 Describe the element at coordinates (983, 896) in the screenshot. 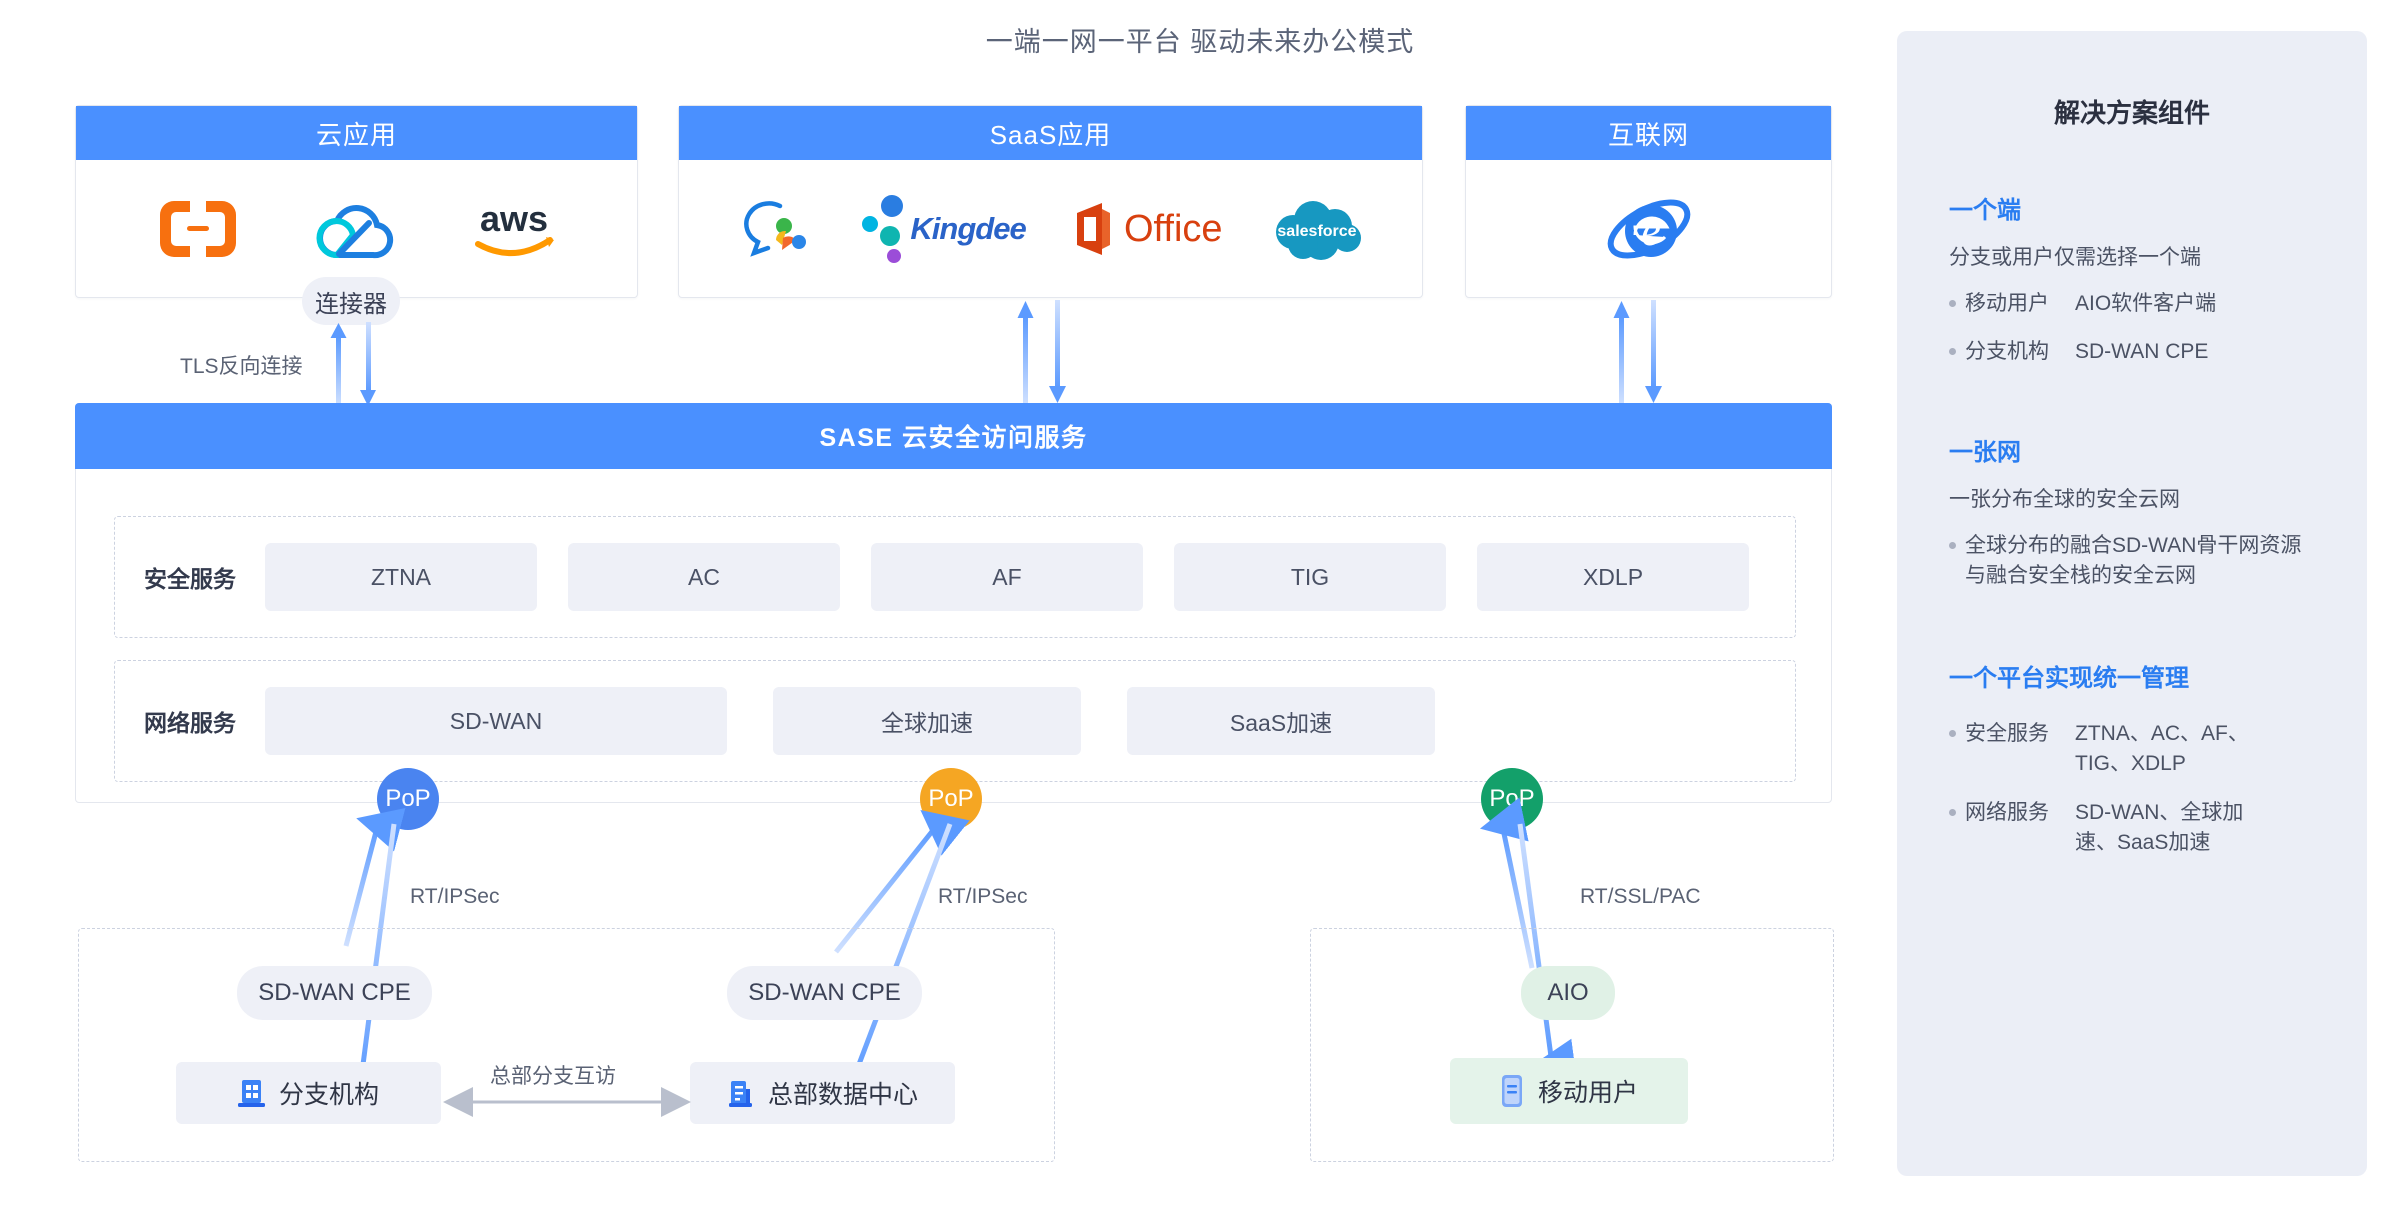

I see `hq-link-label: RT/IPSec` at that location.